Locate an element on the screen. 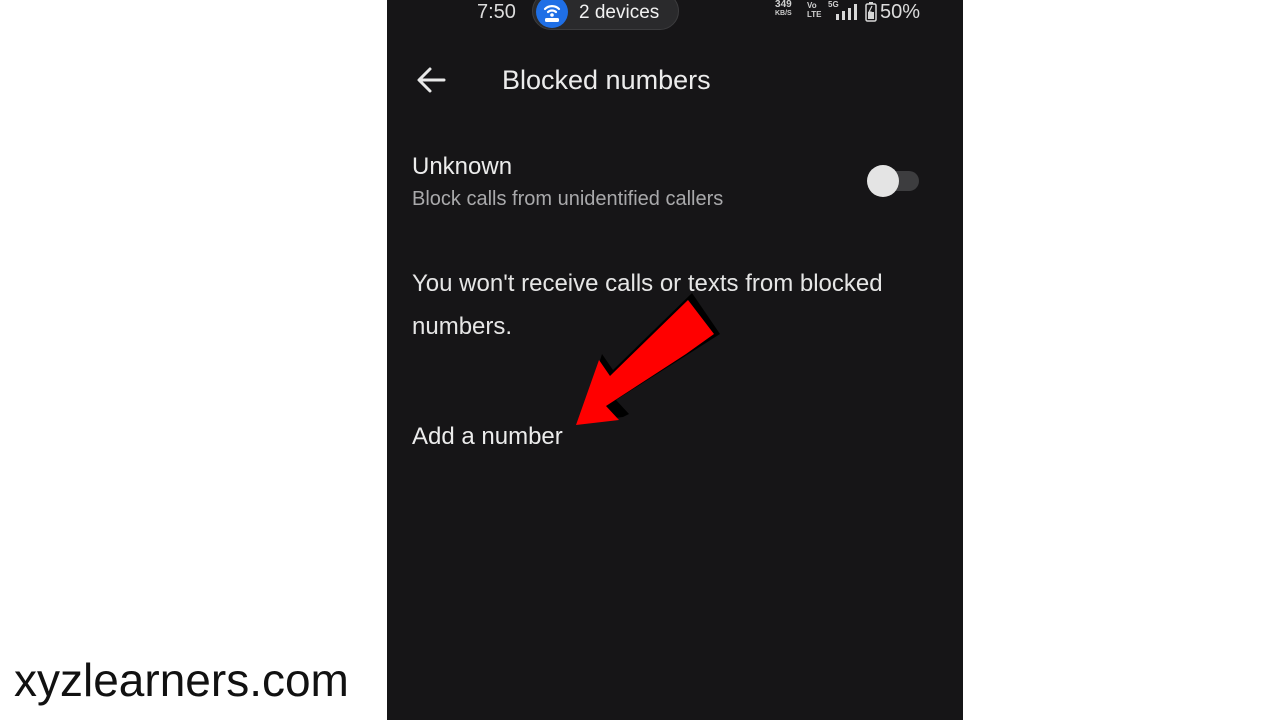 This screenshot has height=720, width=1280. network-speed: 349 KB/S is located at coordinates (783, 9).